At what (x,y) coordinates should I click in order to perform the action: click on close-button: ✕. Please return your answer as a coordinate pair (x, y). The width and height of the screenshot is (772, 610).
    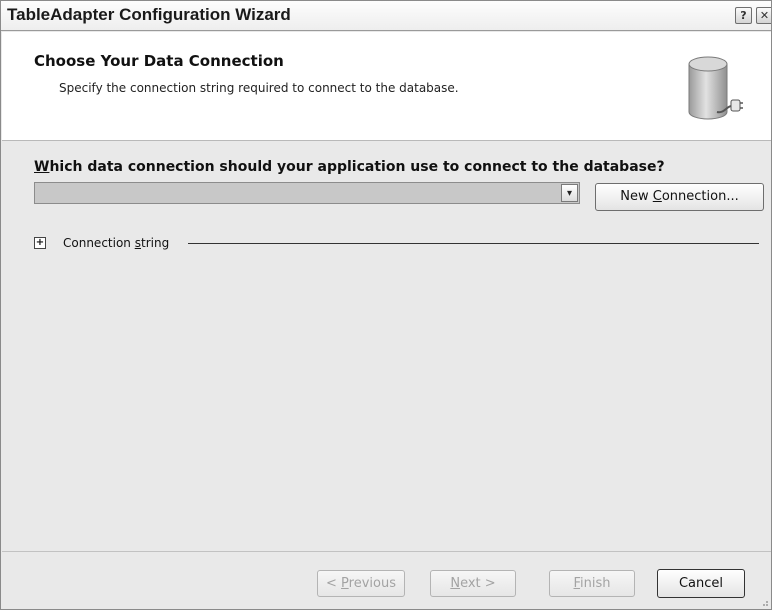
    Looking at the image, I should click on (763, 15).